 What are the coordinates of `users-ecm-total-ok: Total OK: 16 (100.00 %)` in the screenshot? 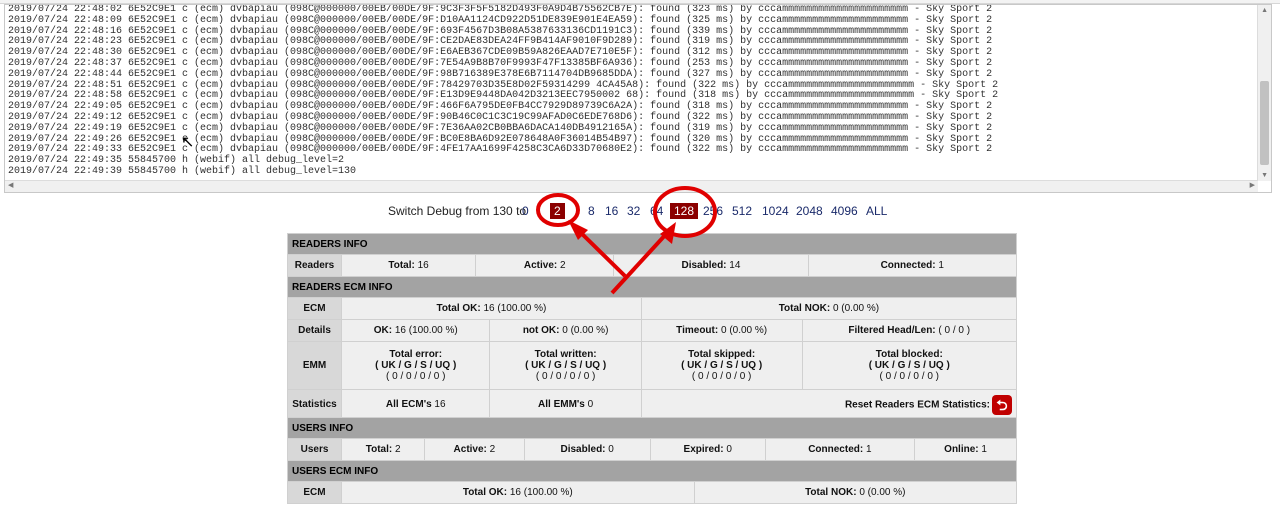 It's located at (518, 492).